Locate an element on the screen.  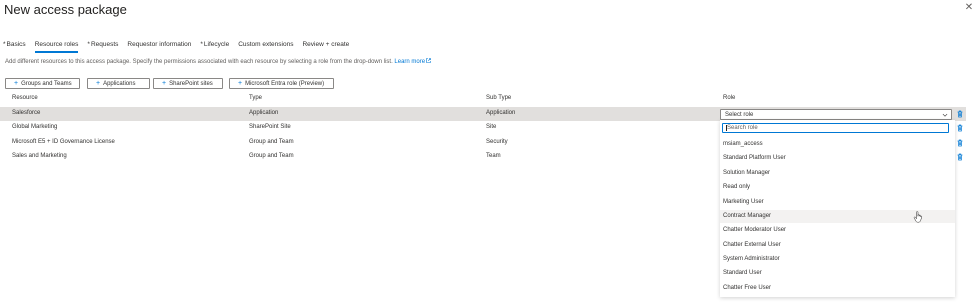
role-option-label: Contract Manager is located at coordinates (747, 215).